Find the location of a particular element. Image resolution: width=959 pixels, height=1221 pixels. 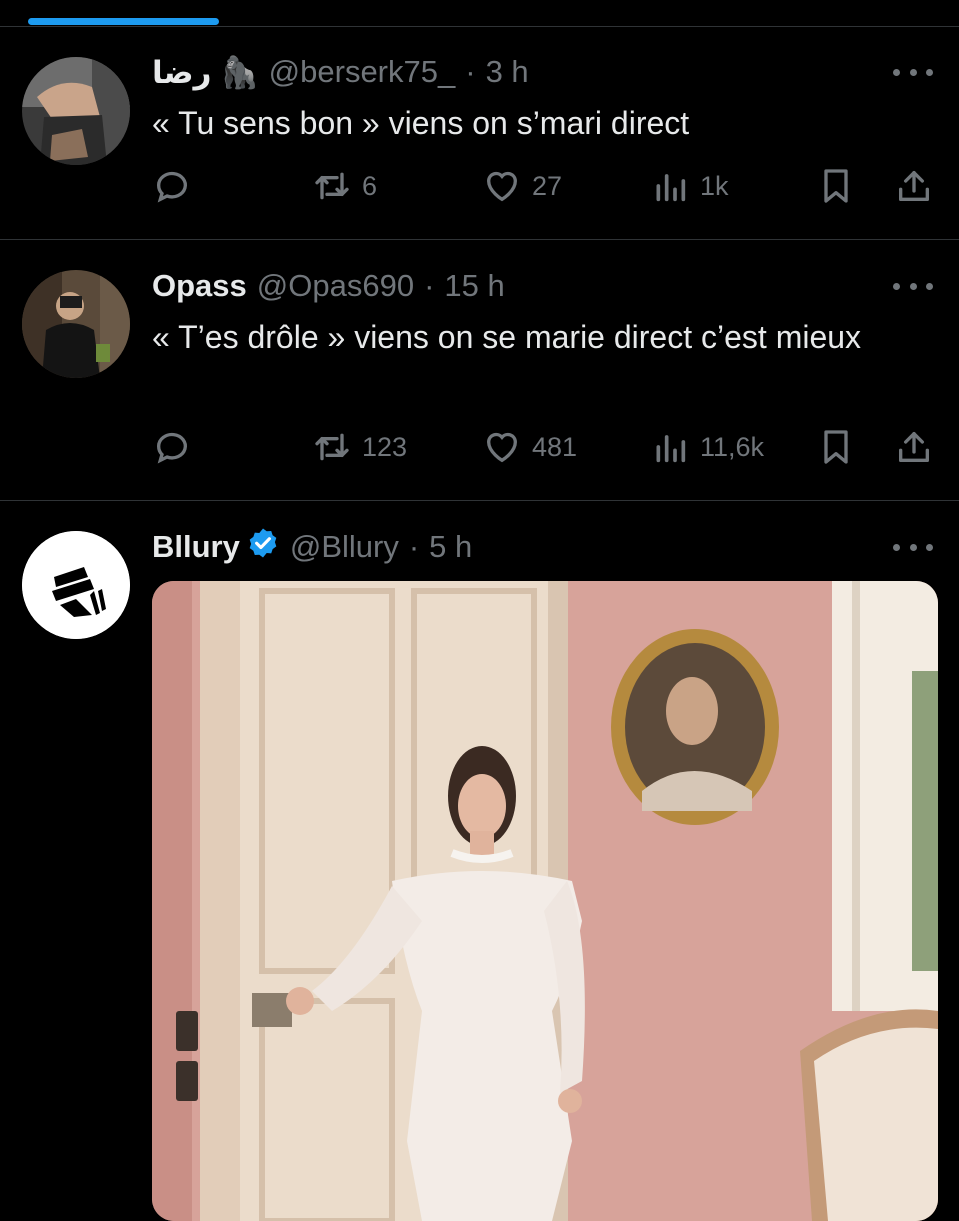

top-tab-bar is located at coordinates (479, 13).